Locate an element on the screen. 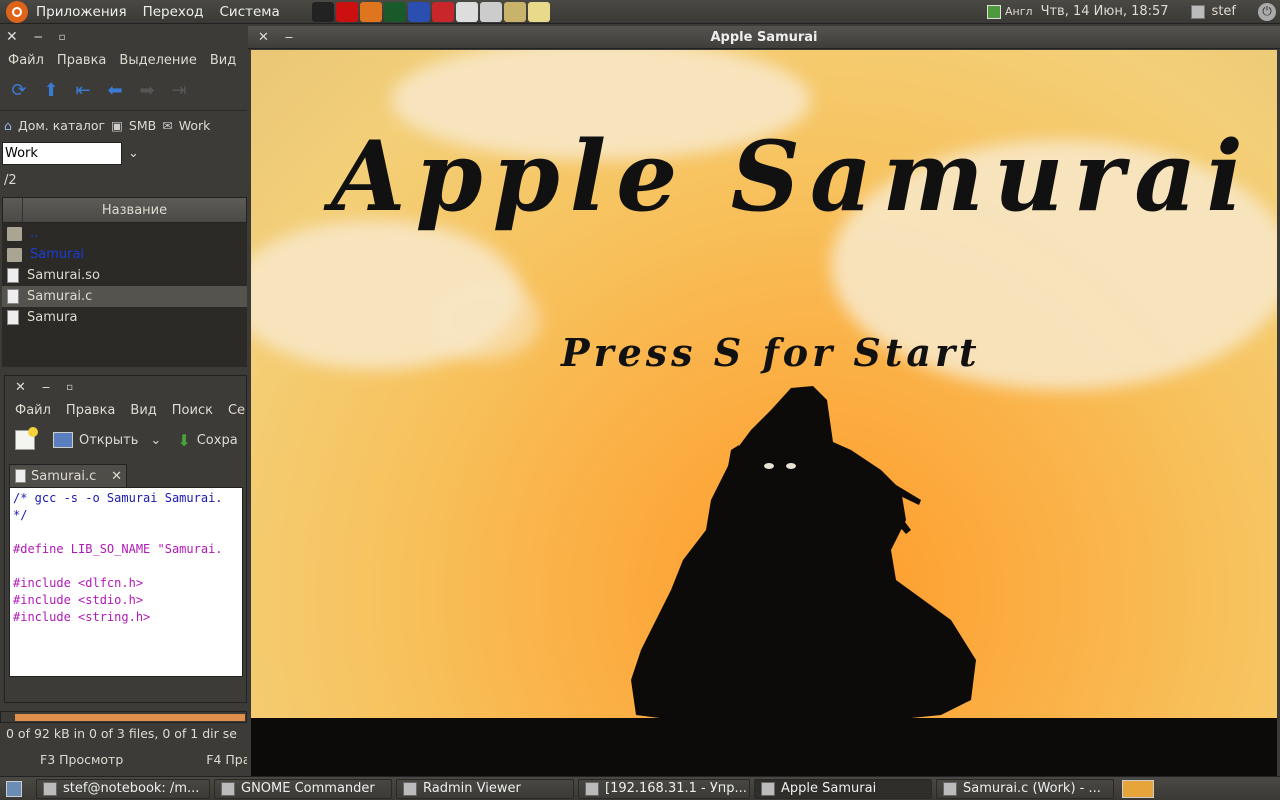  fm-menu-view: Вид is located at coordinates (221, 60).